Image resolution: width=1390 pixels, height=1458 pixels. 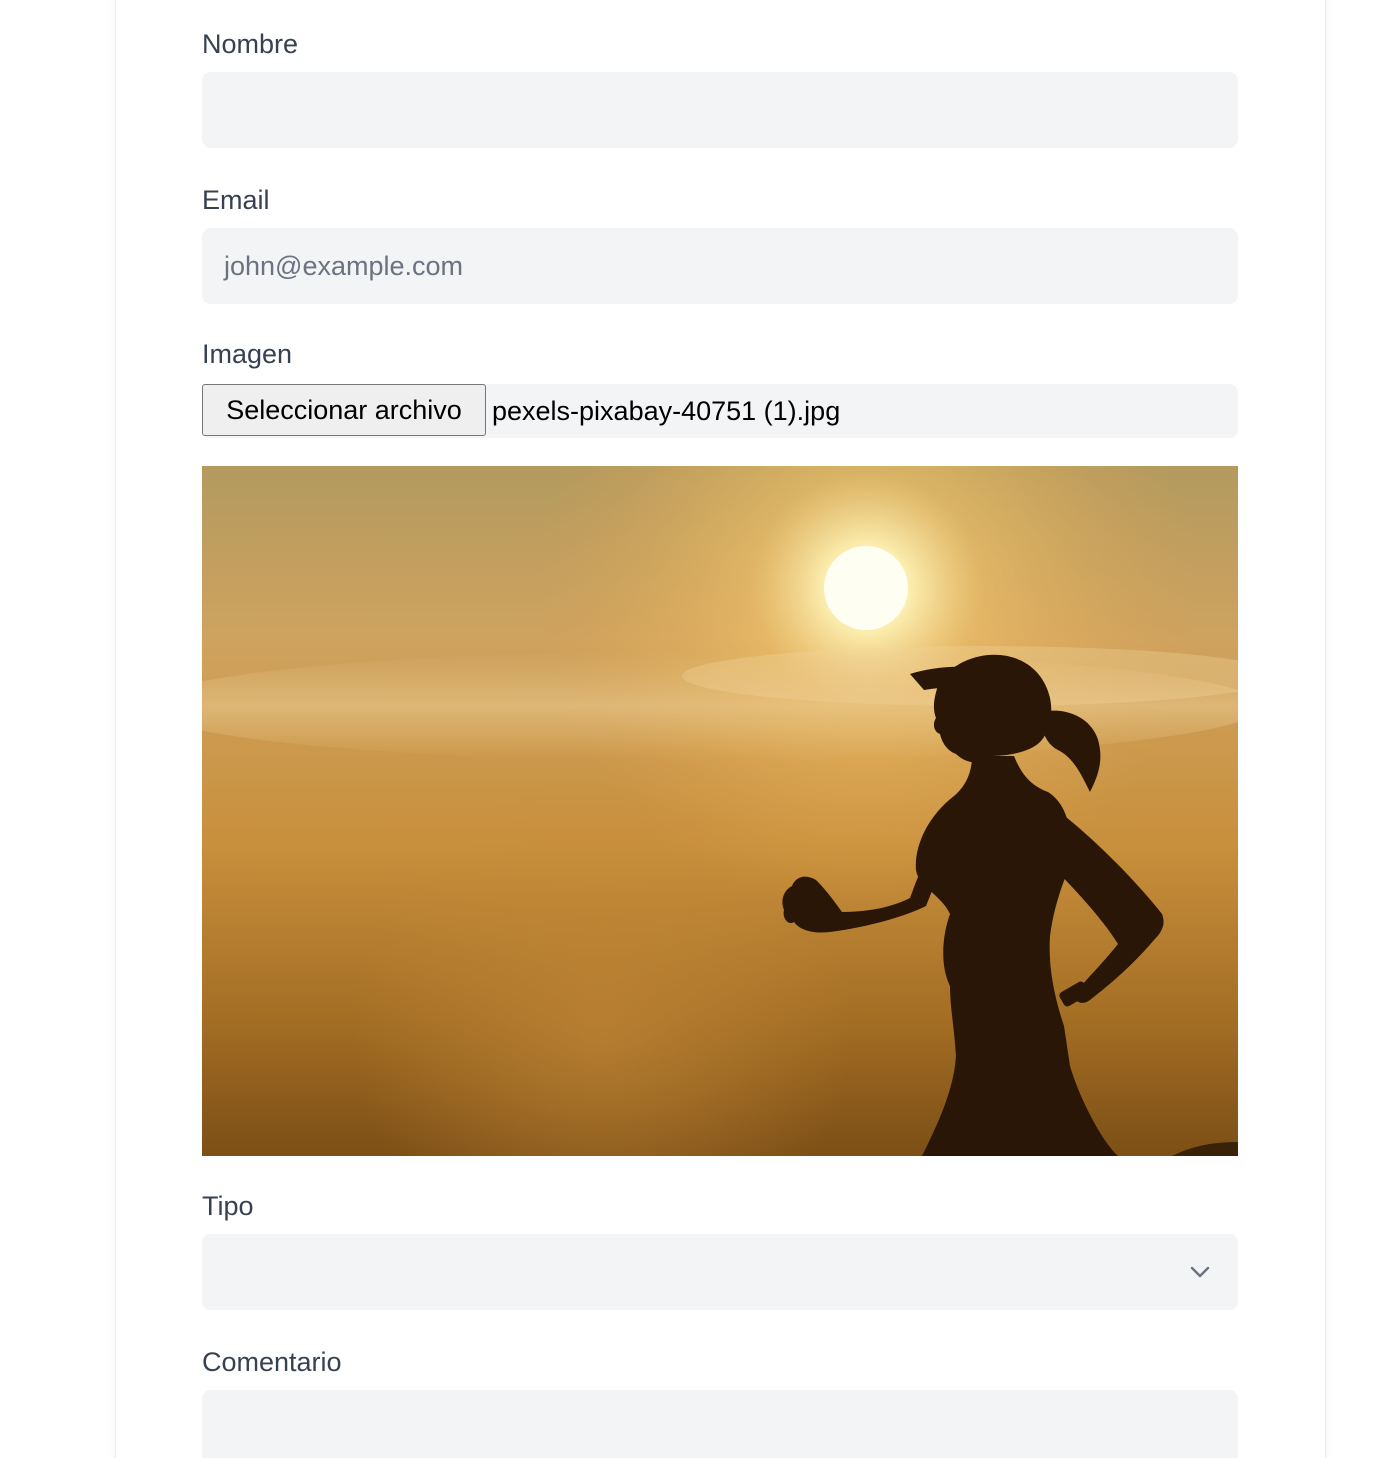 What do you see at coordinates (236, 200) in the screenshot?
I see `email-label: Email` at bounding box center [236, 200].